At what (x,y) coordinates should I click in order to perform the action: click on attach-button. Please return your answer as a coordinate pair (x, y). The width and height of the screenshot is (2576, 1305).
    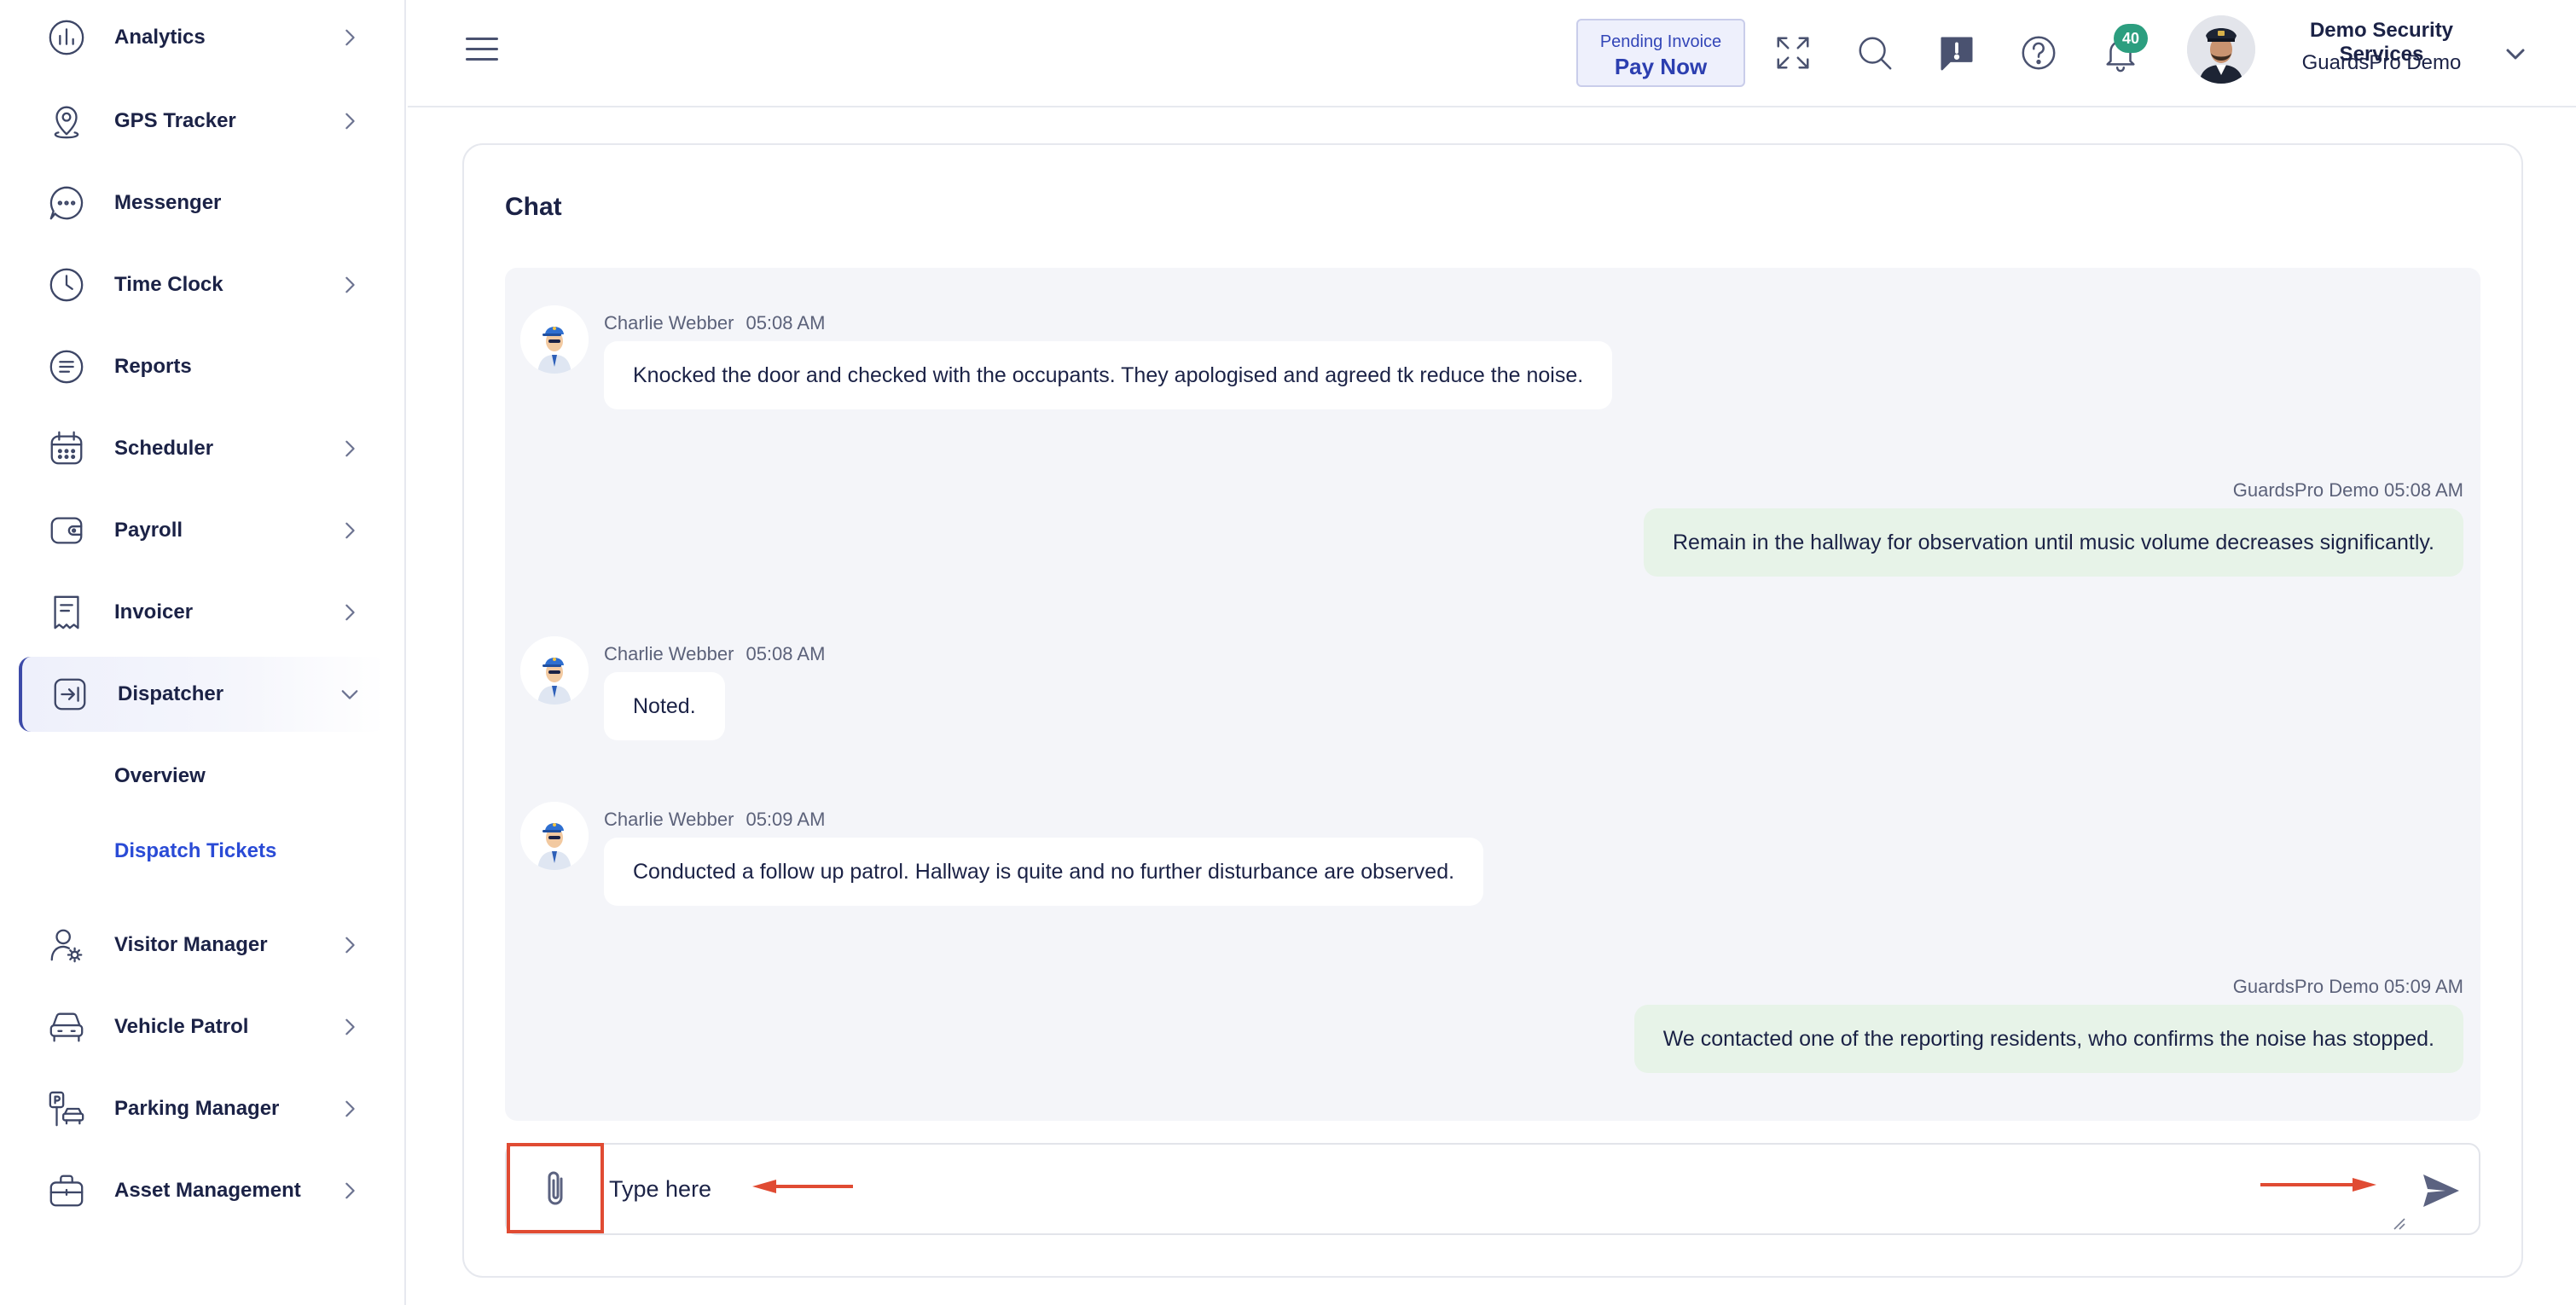
    Looking at the image, I should click on (555, 1188).